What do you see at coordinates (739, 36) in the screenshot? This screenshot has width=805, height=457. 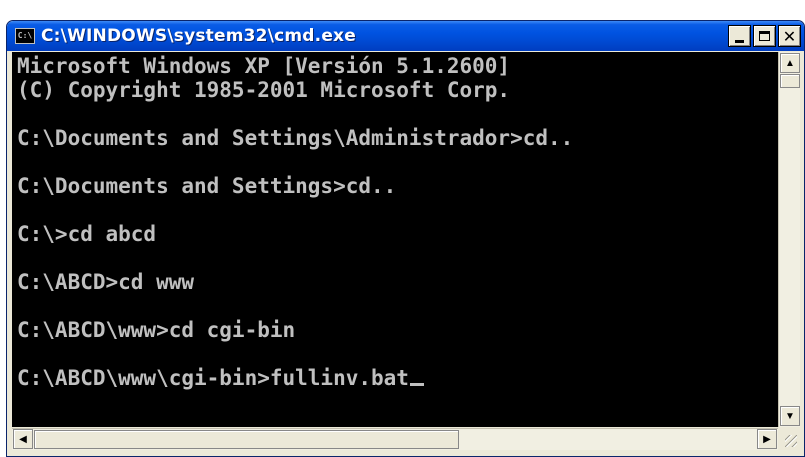 I see `minimize-button` at bounding box center [739, 36].